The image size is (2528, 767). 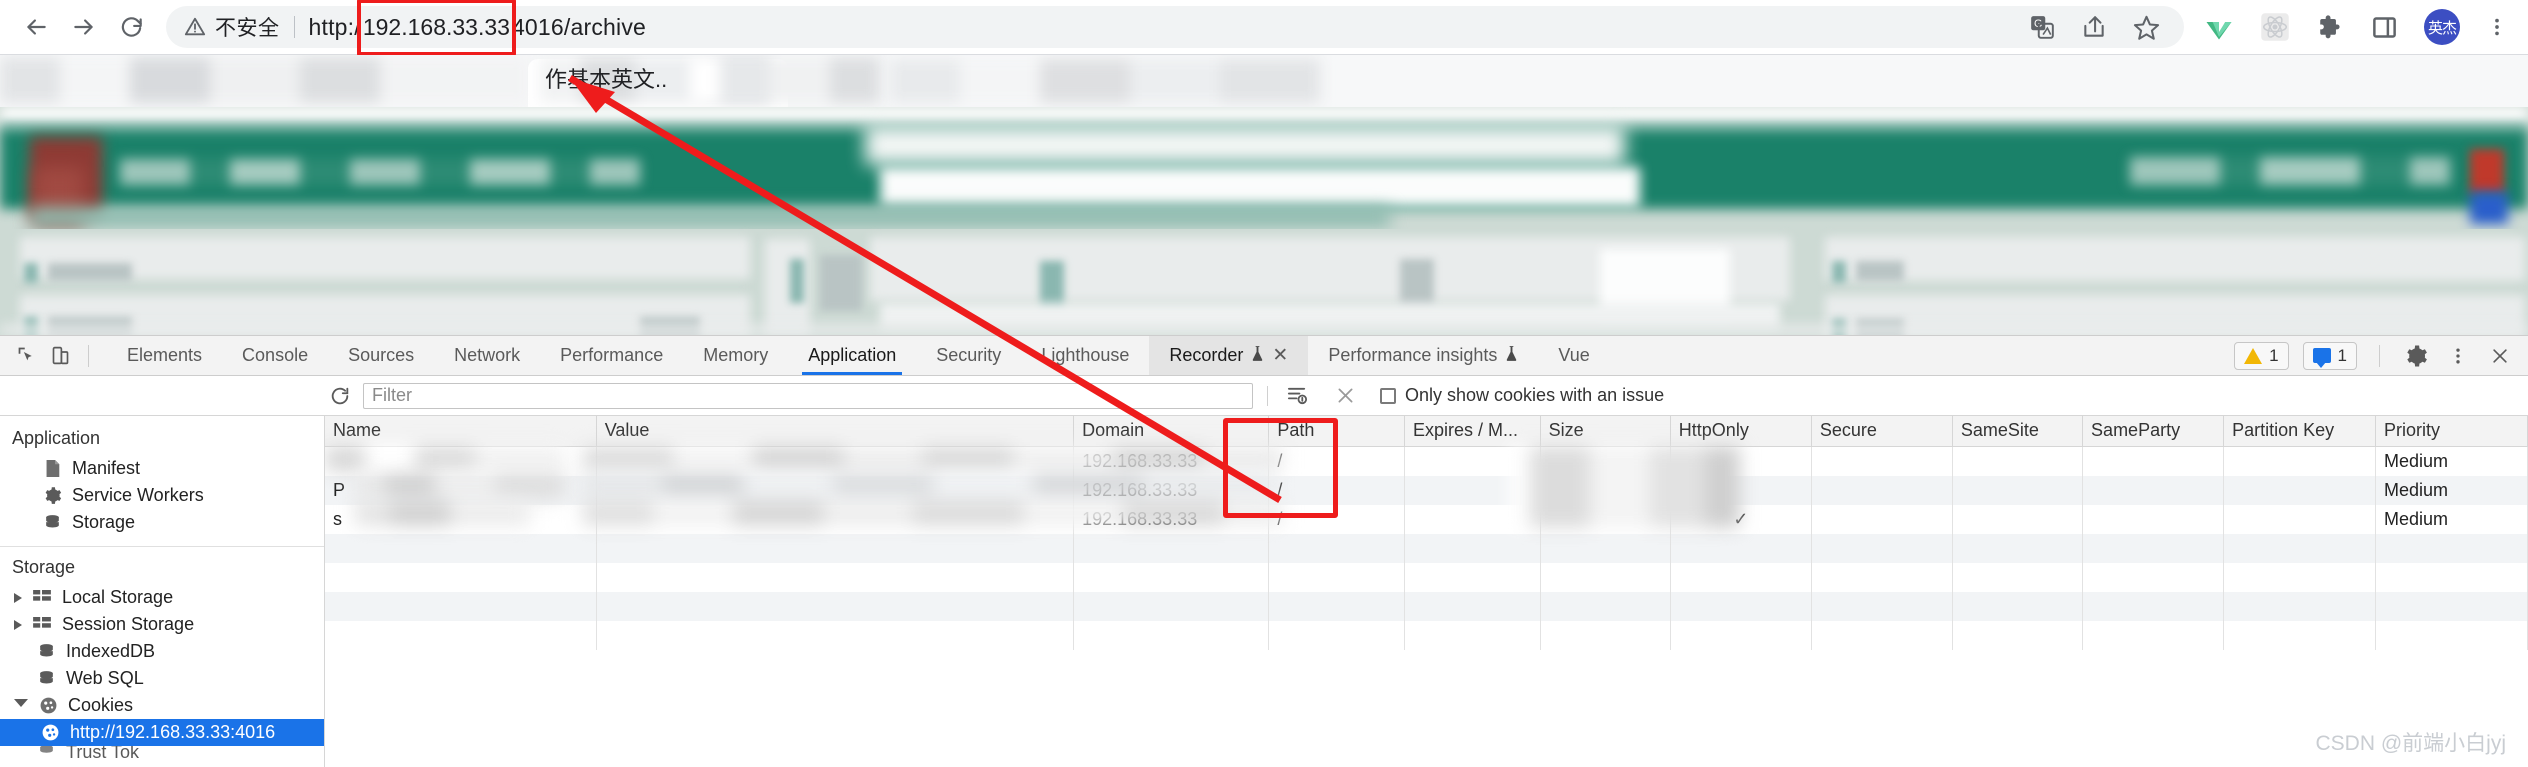 I want to click on vue-devtools-icon, so click(x=2219, y=27).